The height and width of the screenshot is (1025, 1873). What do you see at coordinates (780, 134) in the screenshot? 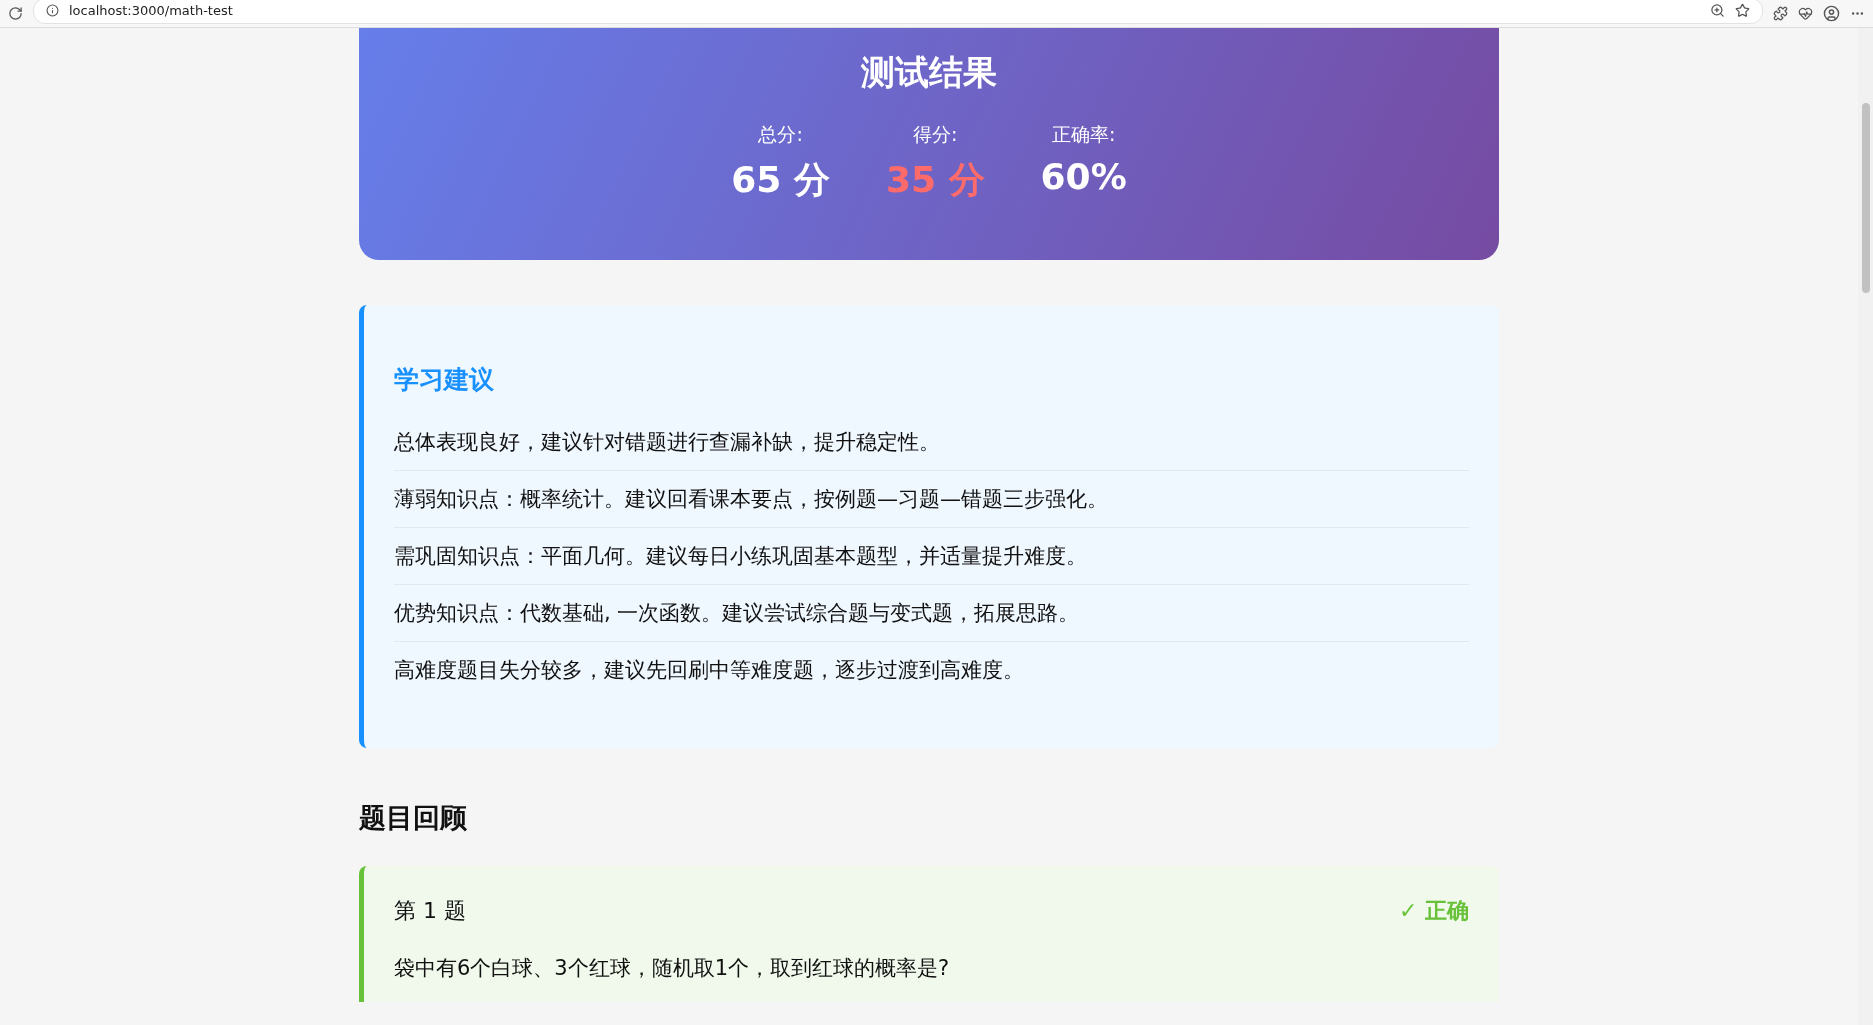
I see `stat-label: 总分:` at bounding box center [780, 134].